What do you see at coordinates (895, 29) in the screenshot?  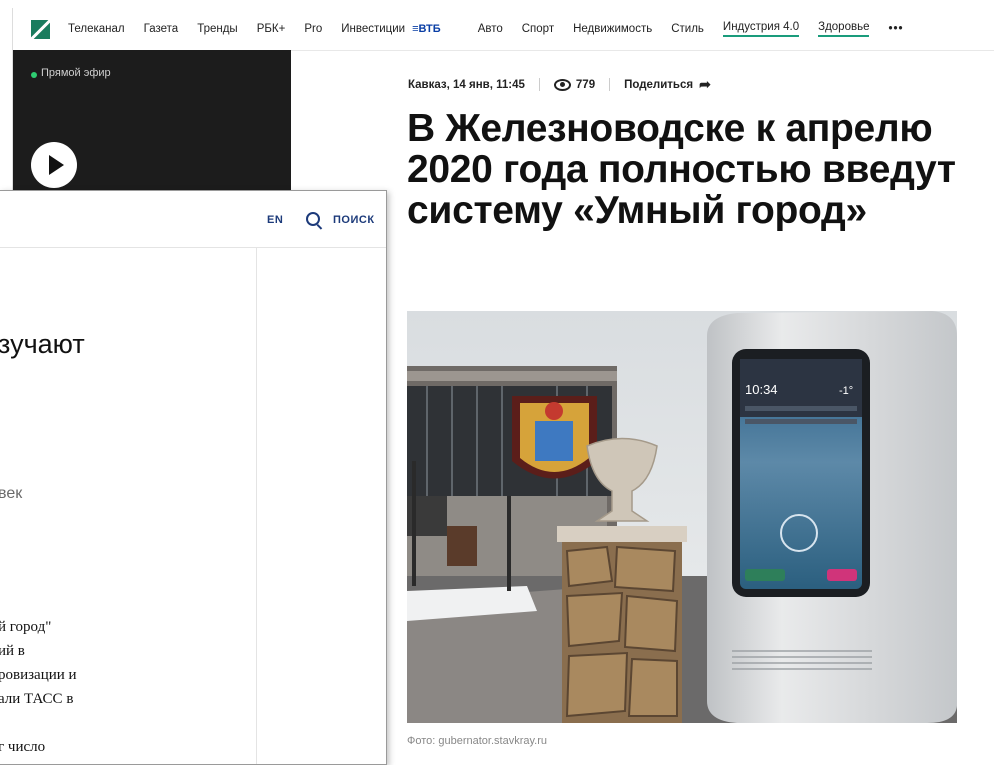 I see `more-menu-icon: •••` at bounding box center [895, 29].